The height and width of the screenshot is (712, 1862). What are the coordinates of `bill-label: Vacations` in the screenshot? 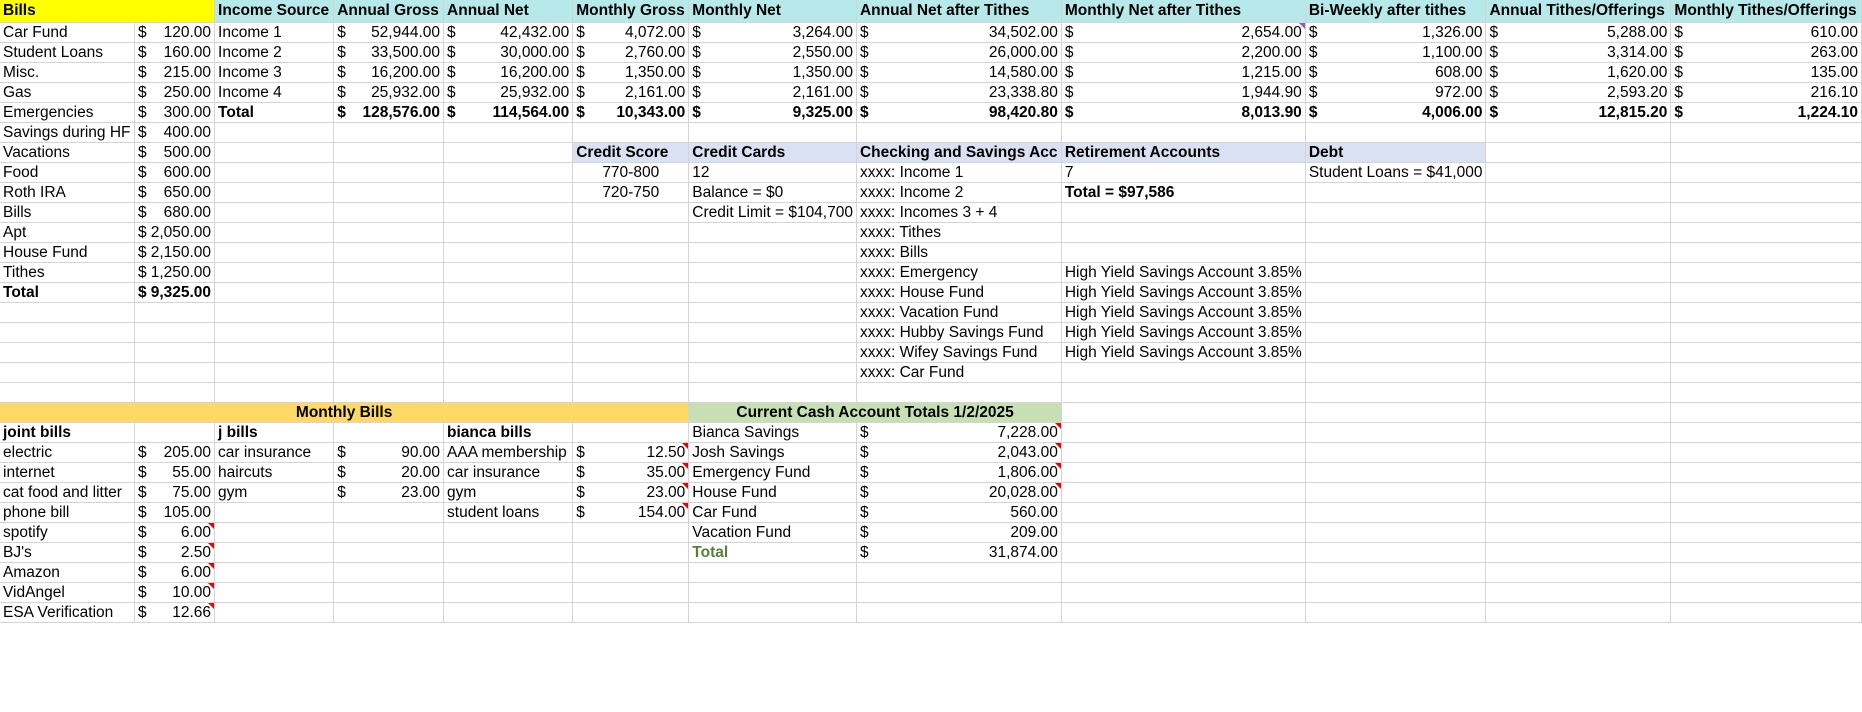 It's located at (67, 152).